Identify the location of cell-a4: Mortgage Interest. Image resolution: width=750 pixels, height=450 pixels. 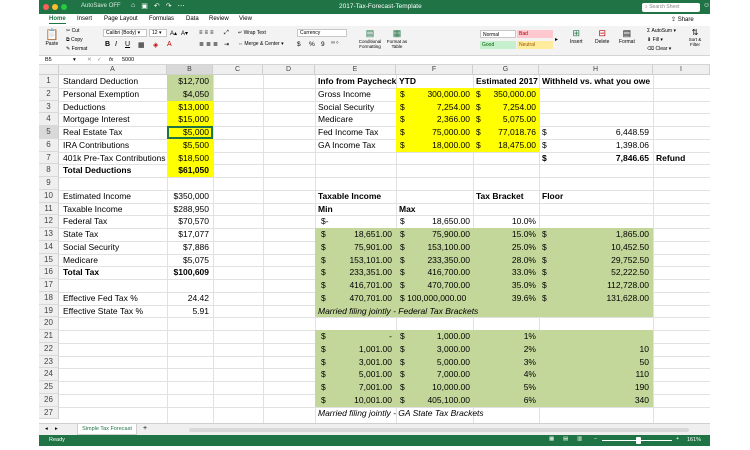
(96, 119).